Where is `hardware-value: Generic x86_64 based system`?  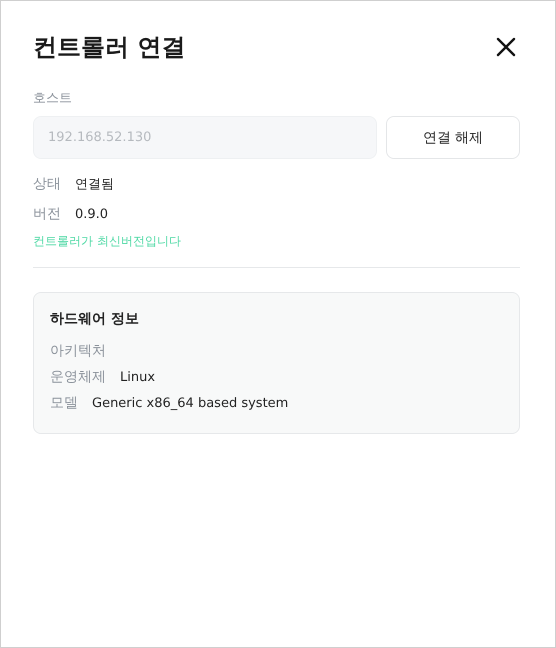 hardware-value: Generic x86_64 based system is located at coordinates (190, 403).